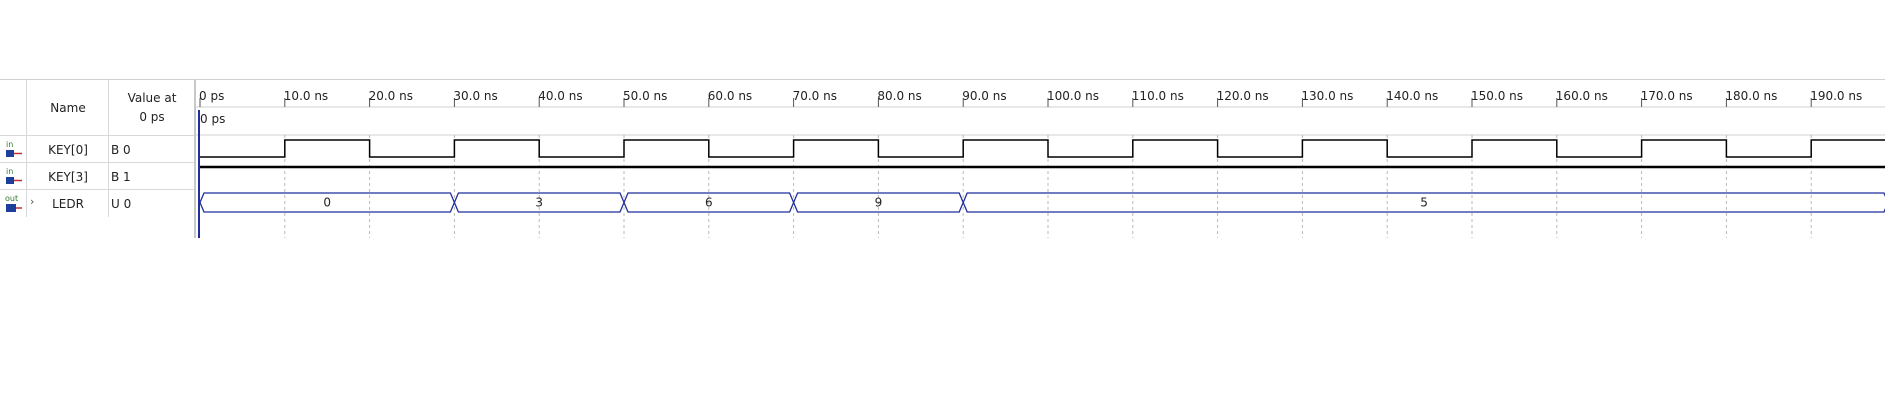 The height and width of the screenshot is (406, 1885). I want to click on signal-row-key0: in KEY[0] B 0, so click(97, 149).